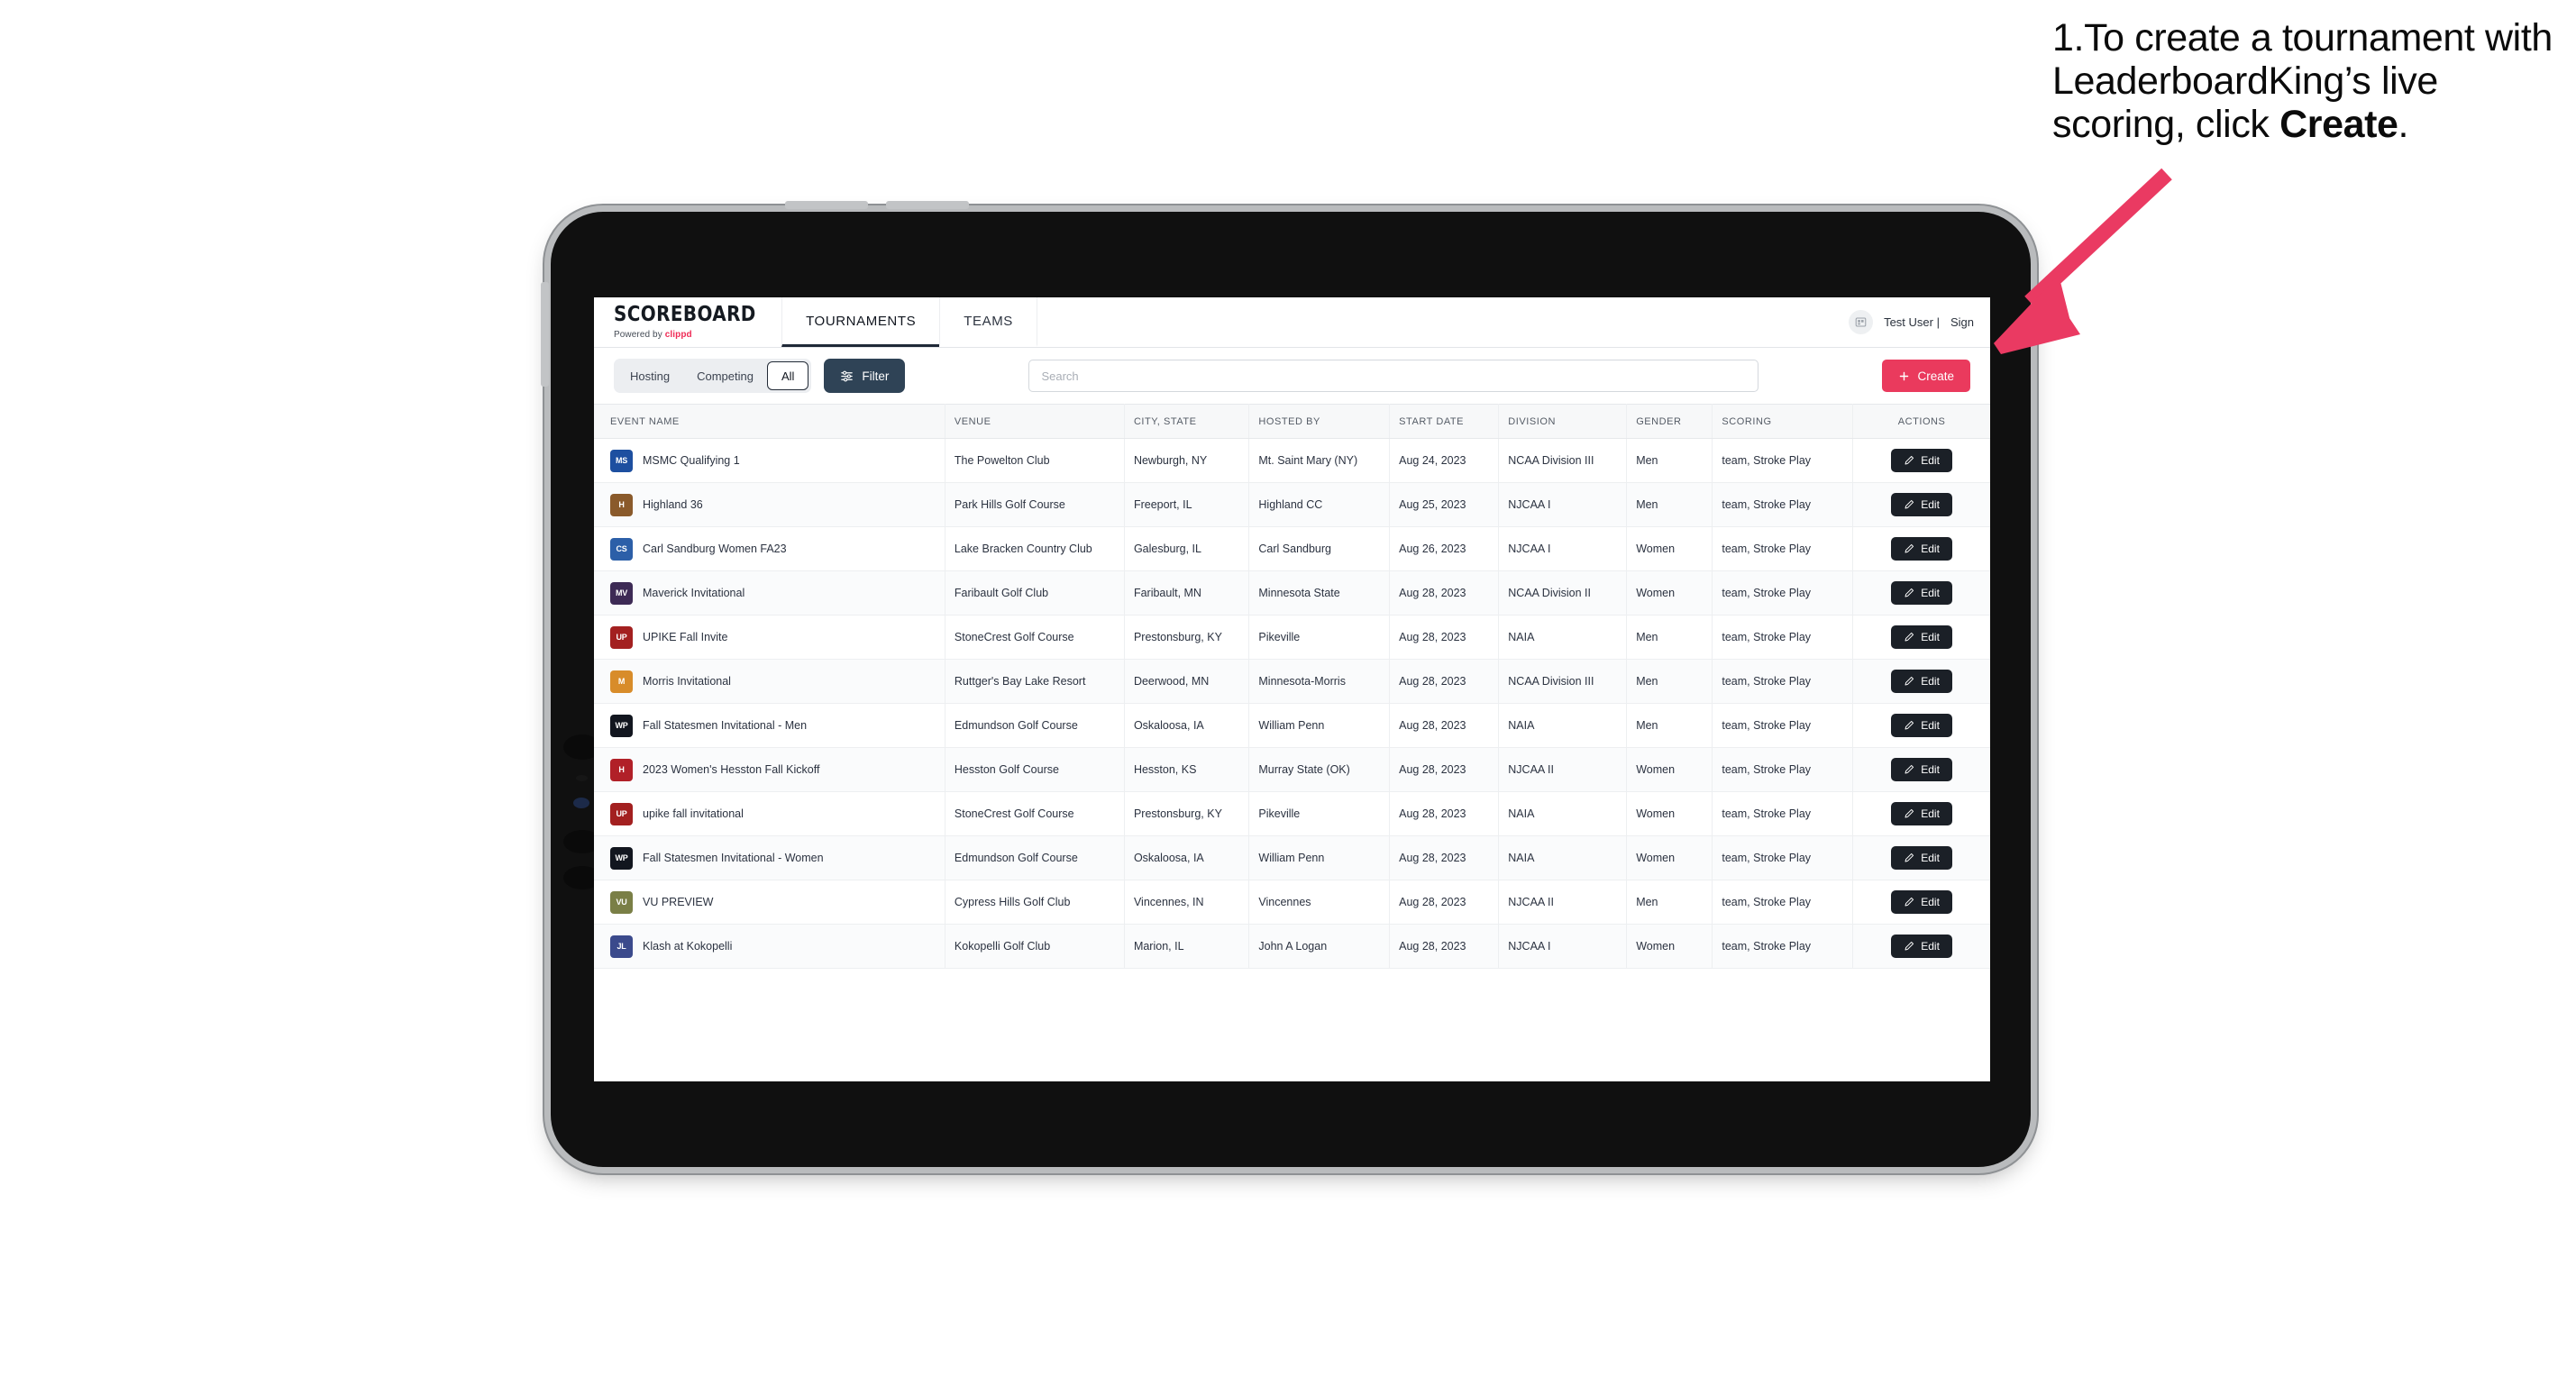  Describe the element at coordinates (988, 322) in the screenshot. I see `tab-teams: TEAMS` at that location.